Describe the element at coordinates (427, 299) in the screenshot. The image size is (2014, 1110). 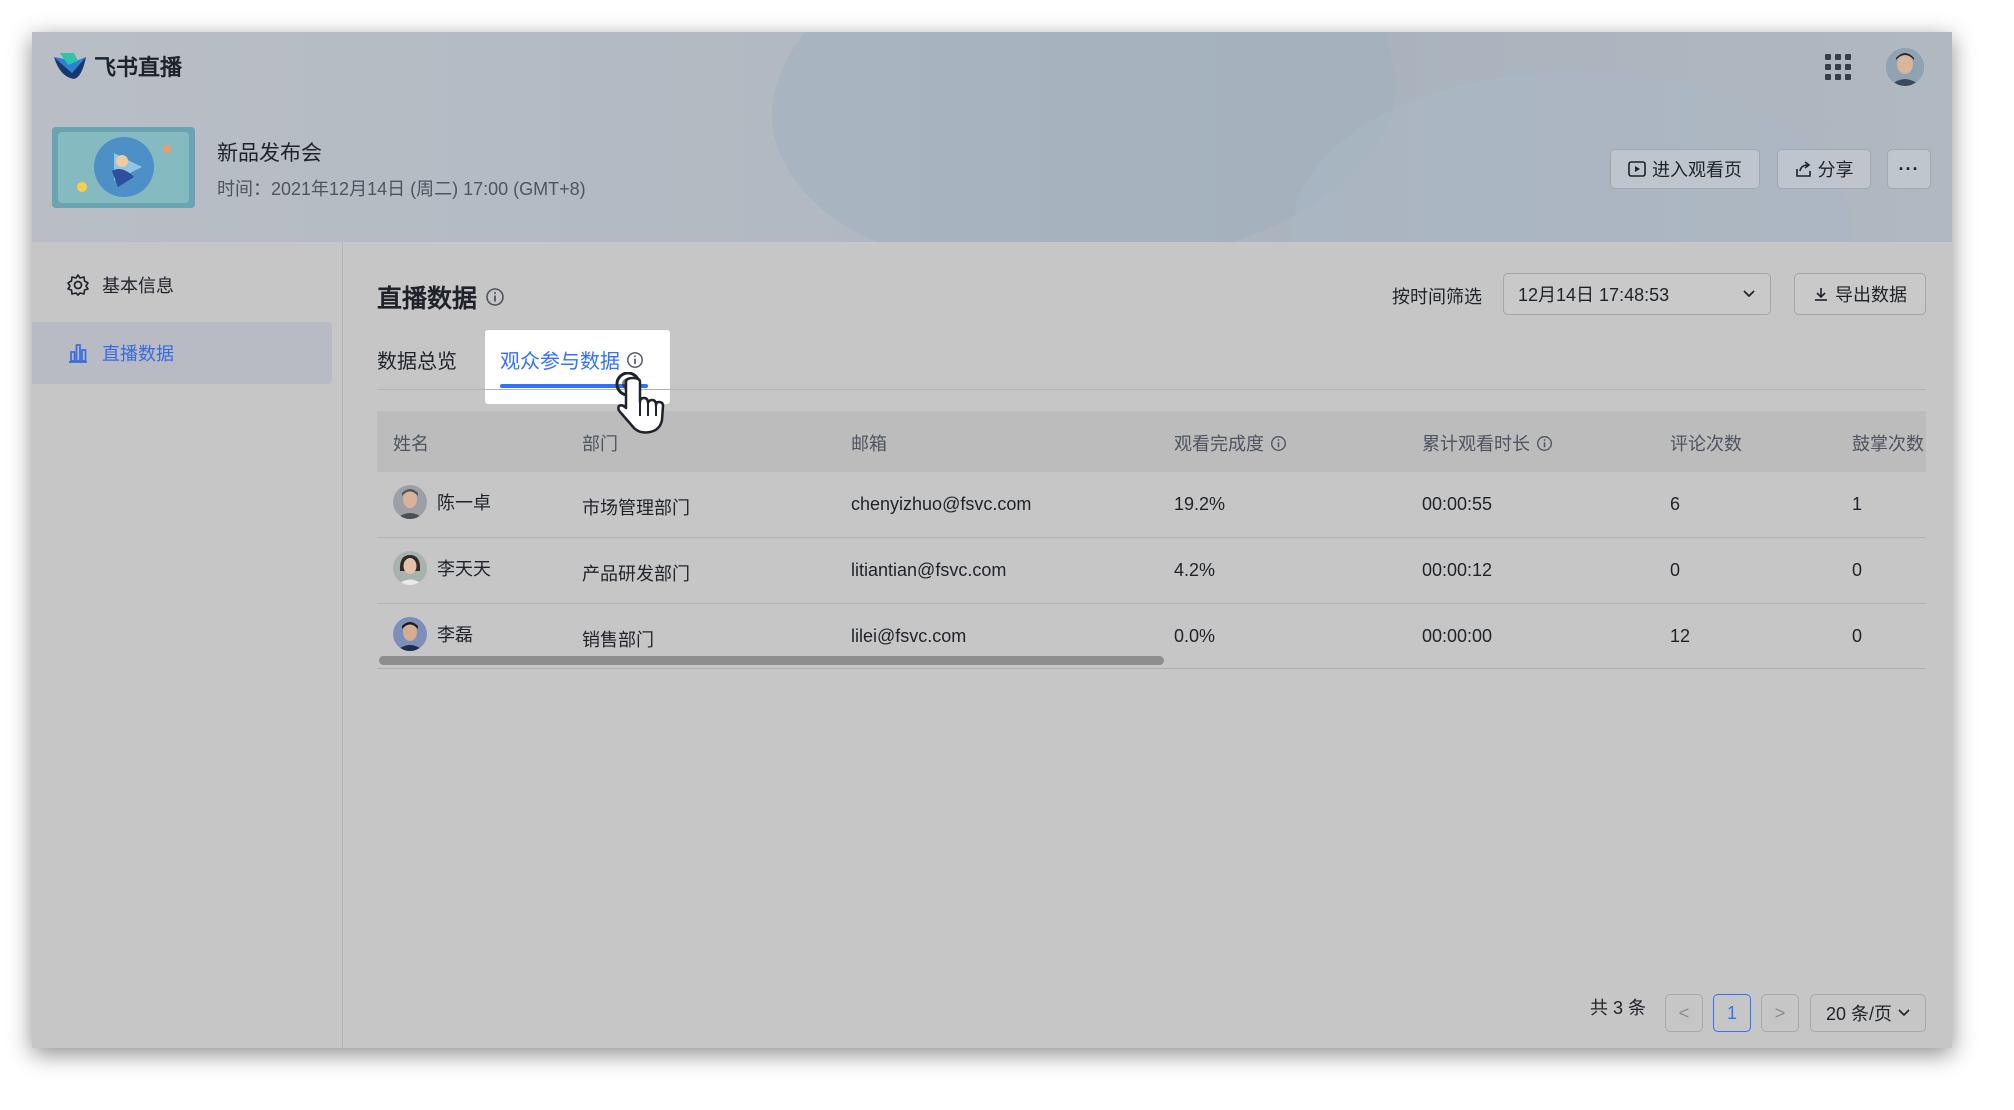
I see `page-title-text: 直播数据` at that location.